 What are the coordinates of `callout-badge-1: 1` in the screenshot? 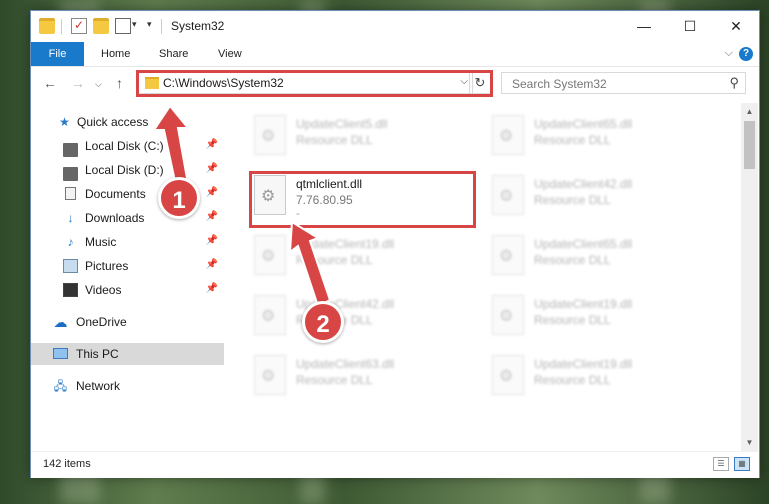 It's located at (179, 198).